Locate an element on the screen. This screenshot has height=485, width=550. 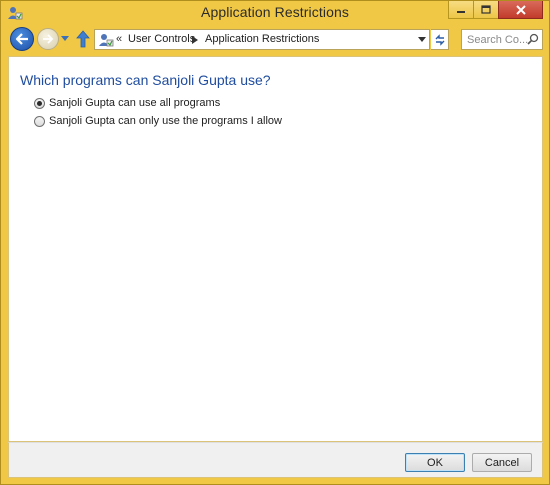
maximize-icon is located at coordinates (486, 9).